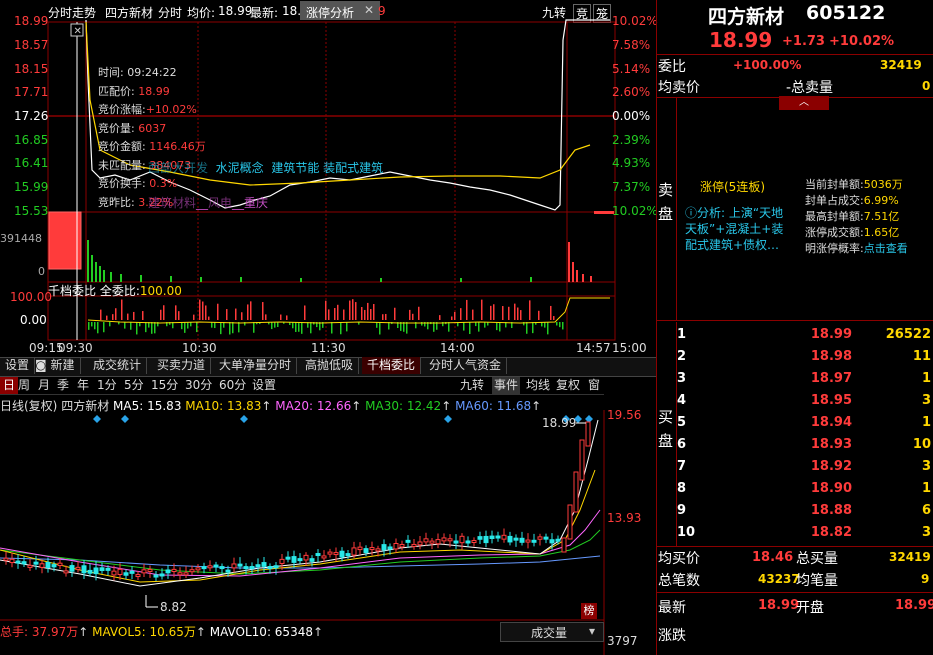 This screenshot has height=655, width=933. Describe the element at coordinates (107, 385) in the screenshot. I see `period-1min: 1分` at that location.